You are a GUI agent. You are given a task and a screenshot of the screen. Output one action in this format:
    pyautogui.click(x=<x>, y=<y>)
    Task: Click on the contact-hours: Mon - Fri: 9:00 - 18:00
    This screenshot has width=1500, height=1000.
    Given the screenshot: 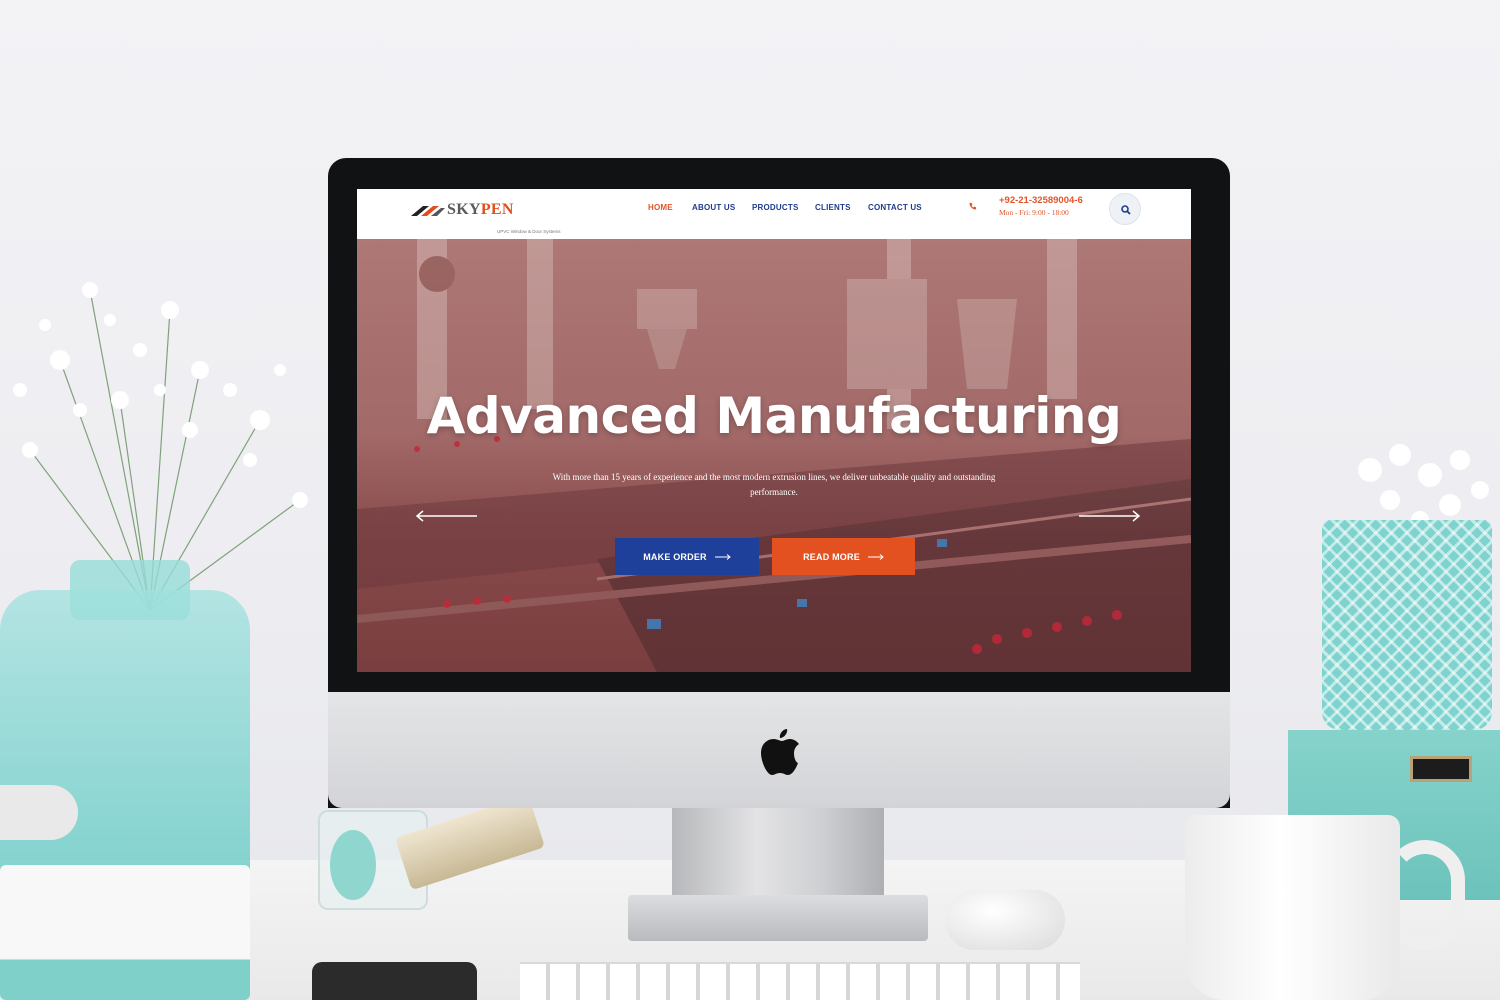 What is the action you would take?
    pyautogui.click(x=1034, y=212)
    